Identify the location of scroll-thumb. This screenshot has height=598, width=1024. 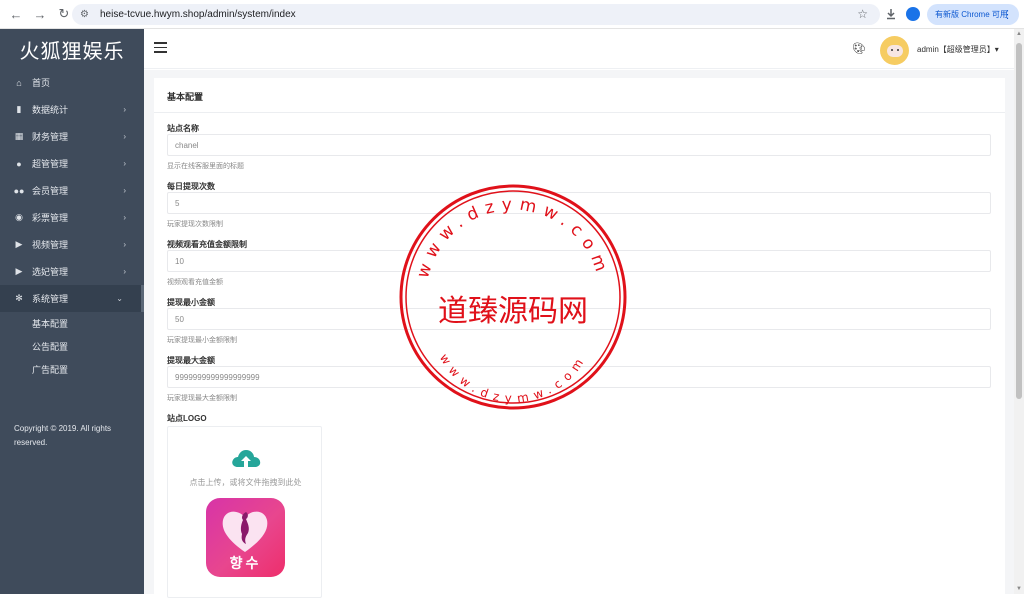
(1019, 221).